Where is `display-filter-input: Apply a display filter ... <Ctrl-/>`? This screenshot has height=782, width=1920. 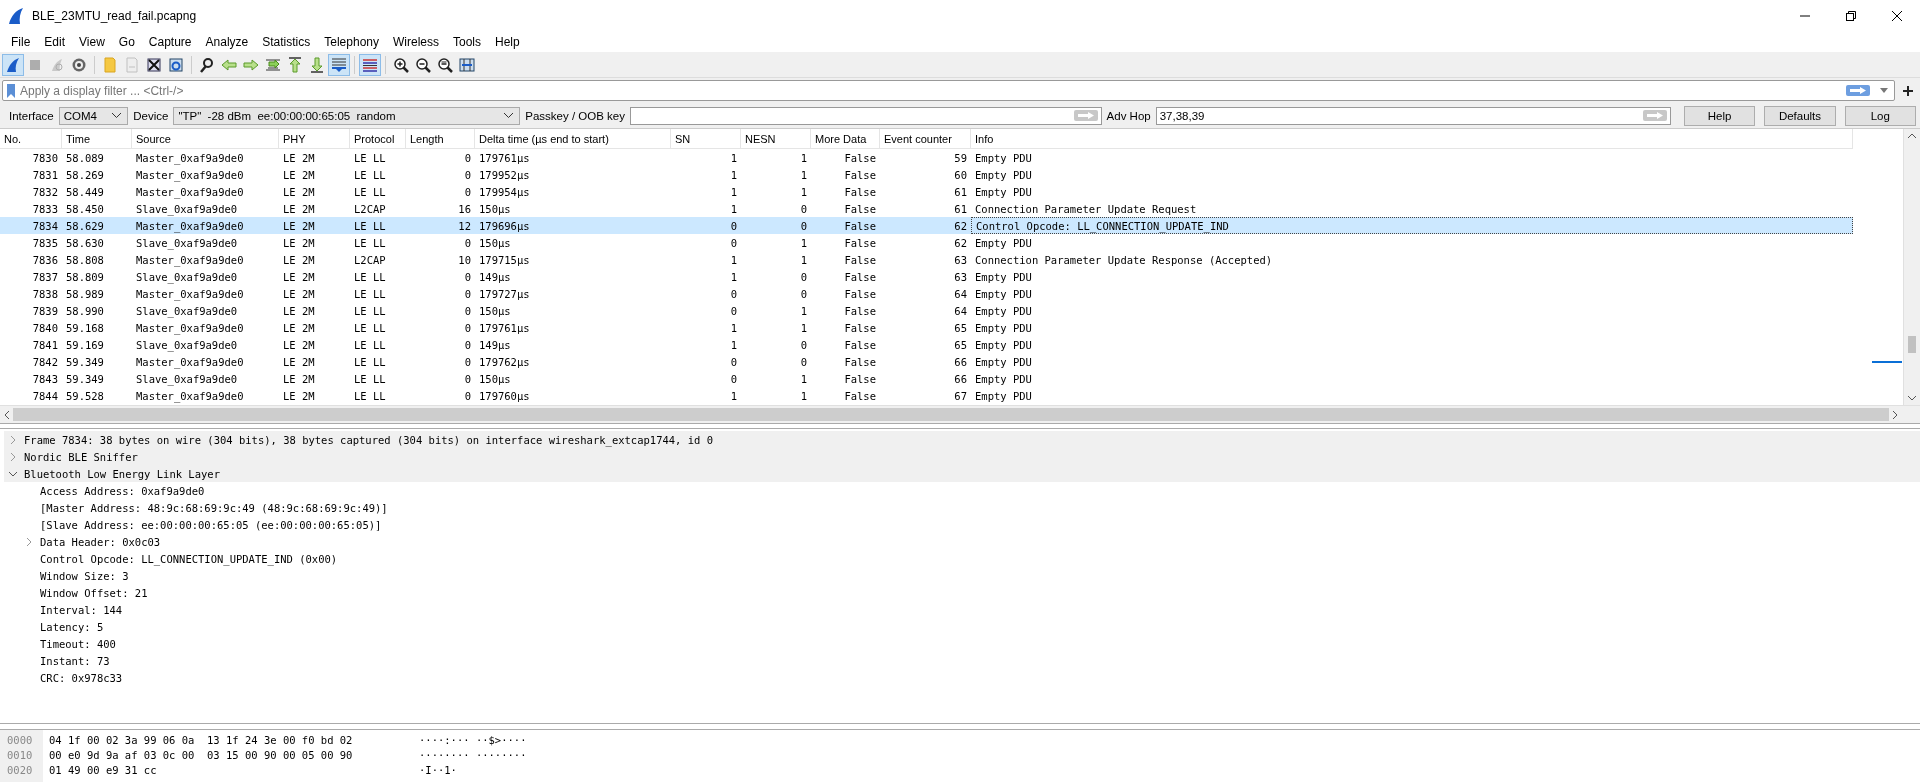 display-filter-input: Apply a display filter ... <Ctrl-/> is located at coordinates (931, 90).